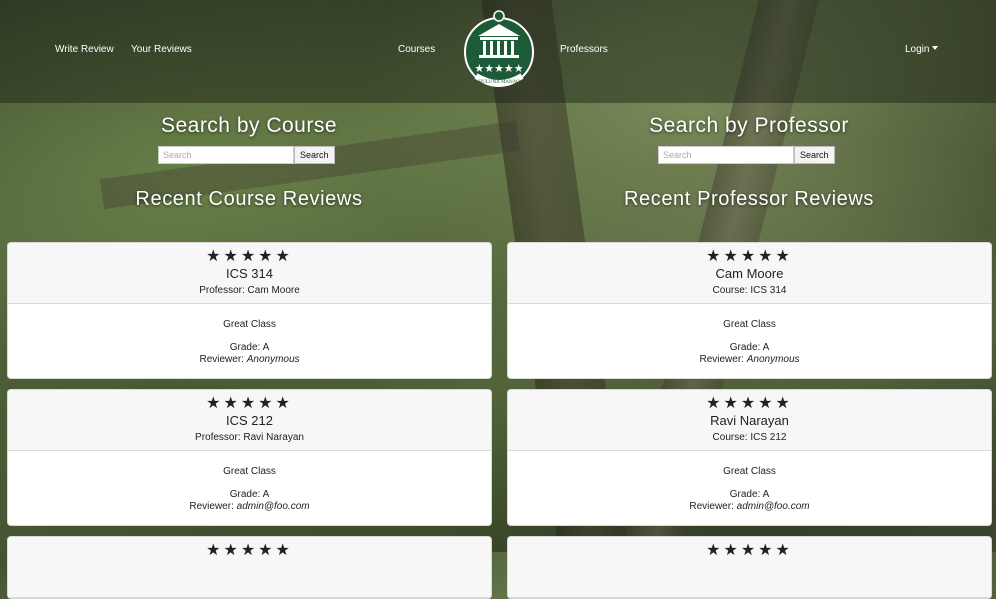 This screenshot has height=599, width=996. I want to click on course-name: ICS 212, so click(249, 420).